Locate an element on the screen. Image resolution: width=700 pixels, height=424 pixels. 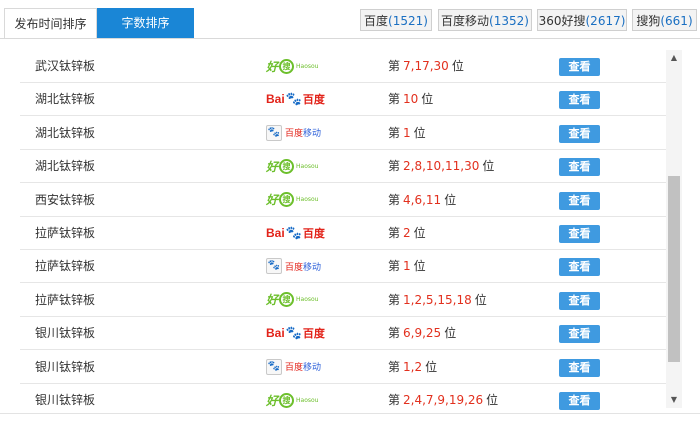
table-row: 银川钛锌板 好搜 Haosou 第 2,4,7,9,19,26 位 查看 is located at coordinates (333, 397).